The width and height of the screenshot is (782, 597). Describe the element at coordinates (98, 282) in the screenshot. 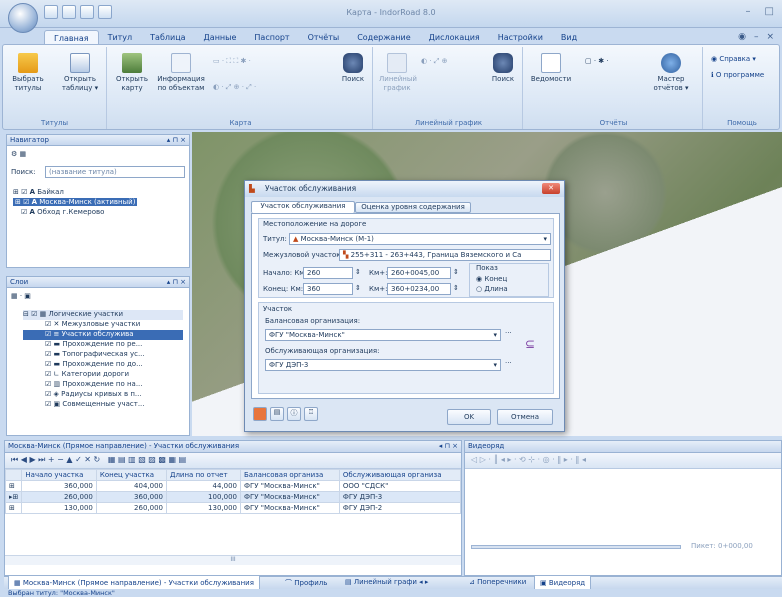

I see `layers-title: Слои ▴ ⊓ ×` at that location.